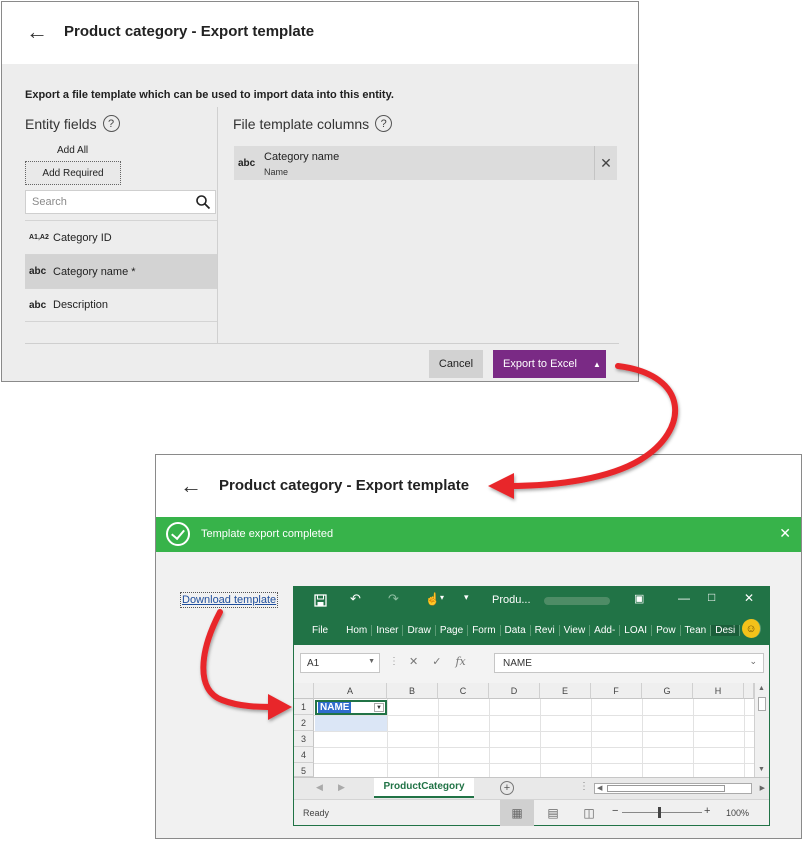 This screenshot has height=844, width=806. I want to click on spreadsheet-grid: A B C D E F G H 1 2 3 4 5 NAME ▼ ▲ ▼, so click(531, 730).